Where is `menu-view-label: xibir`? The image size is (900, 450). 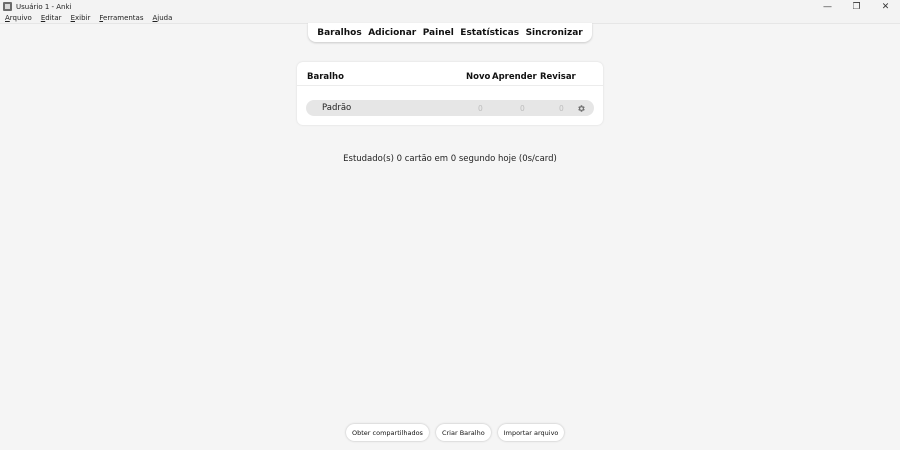 menu-view-label: xibir is located at coordinates (83, 18).